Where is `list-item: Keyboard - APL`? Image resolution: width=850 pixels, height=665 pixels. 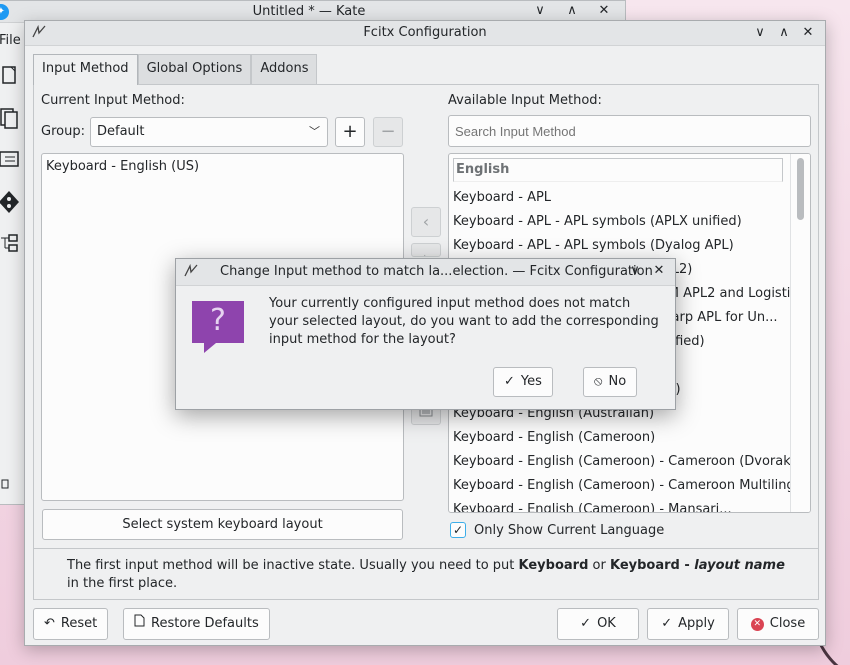
list-item: Keyboard - APL is located at coordinates (629, 198).